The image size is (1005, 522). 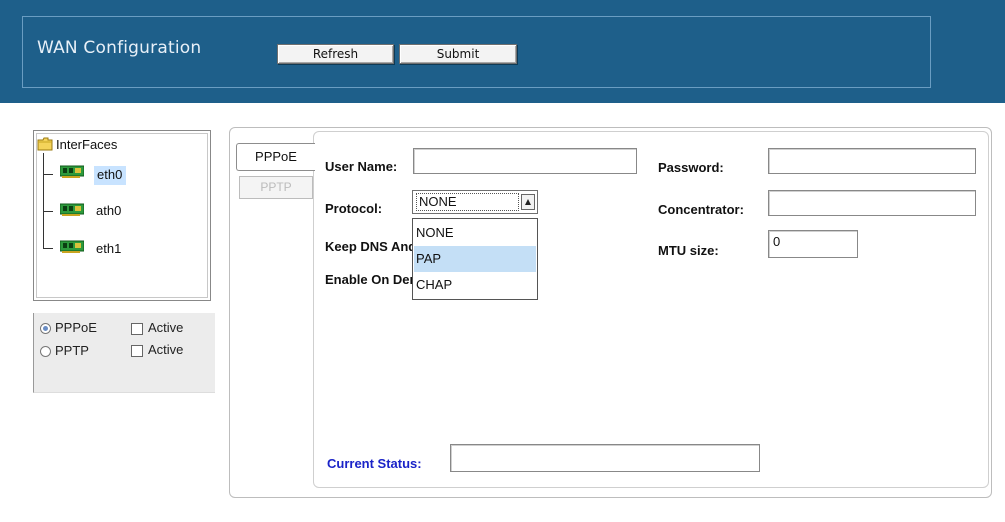 I want to click on current-status-field, so click(x=605, y=458).